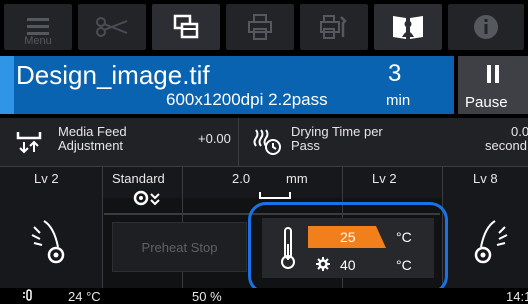 The image size is (528, 304). Describe the element at coordinates (348, 248) in the screenshot. I see `highlight-ring` at that location.